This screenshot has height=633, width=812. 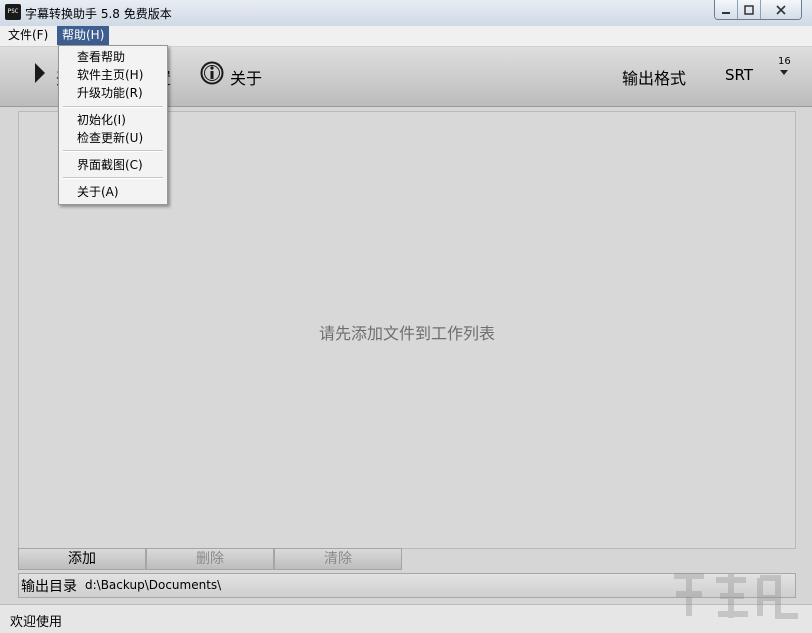 I want to click on add-button: 添加, so click(x=82, y=559).